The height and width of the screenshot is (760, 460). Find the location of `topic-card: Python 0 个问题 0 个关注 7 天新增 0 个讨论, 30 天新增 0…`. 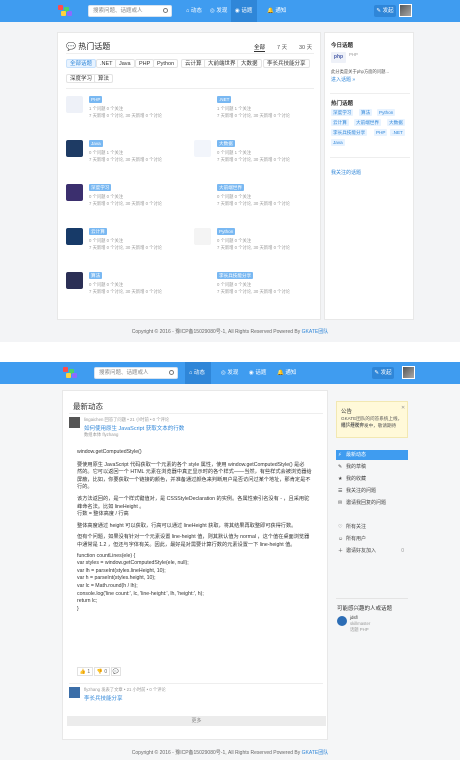

topic-card: Python 0 个问题 0 个关注 7 天新增 0 个讨论, 30 天新增 0… is located at coordinates (259, 244).